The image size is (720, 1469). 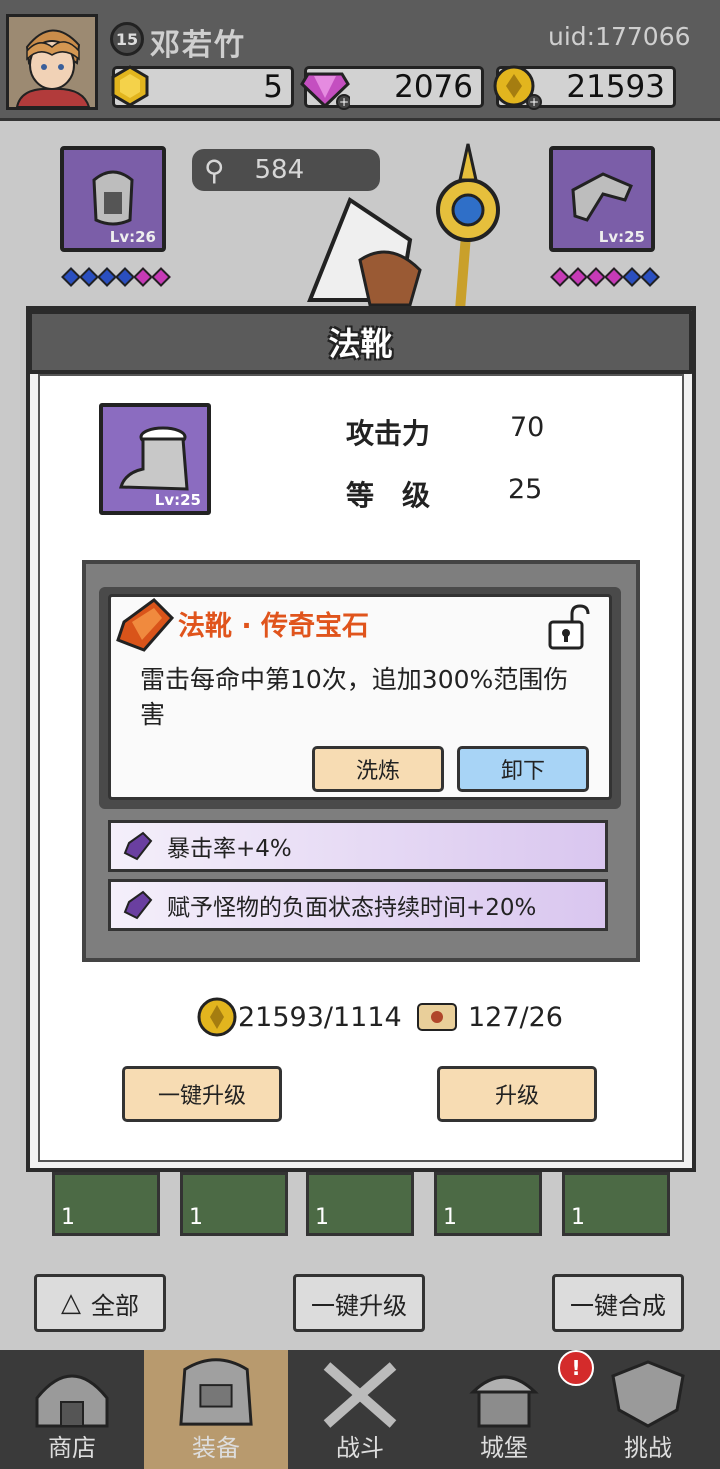 I want to click on item-icon-box: Lv:25, so click(x=155, y=459).